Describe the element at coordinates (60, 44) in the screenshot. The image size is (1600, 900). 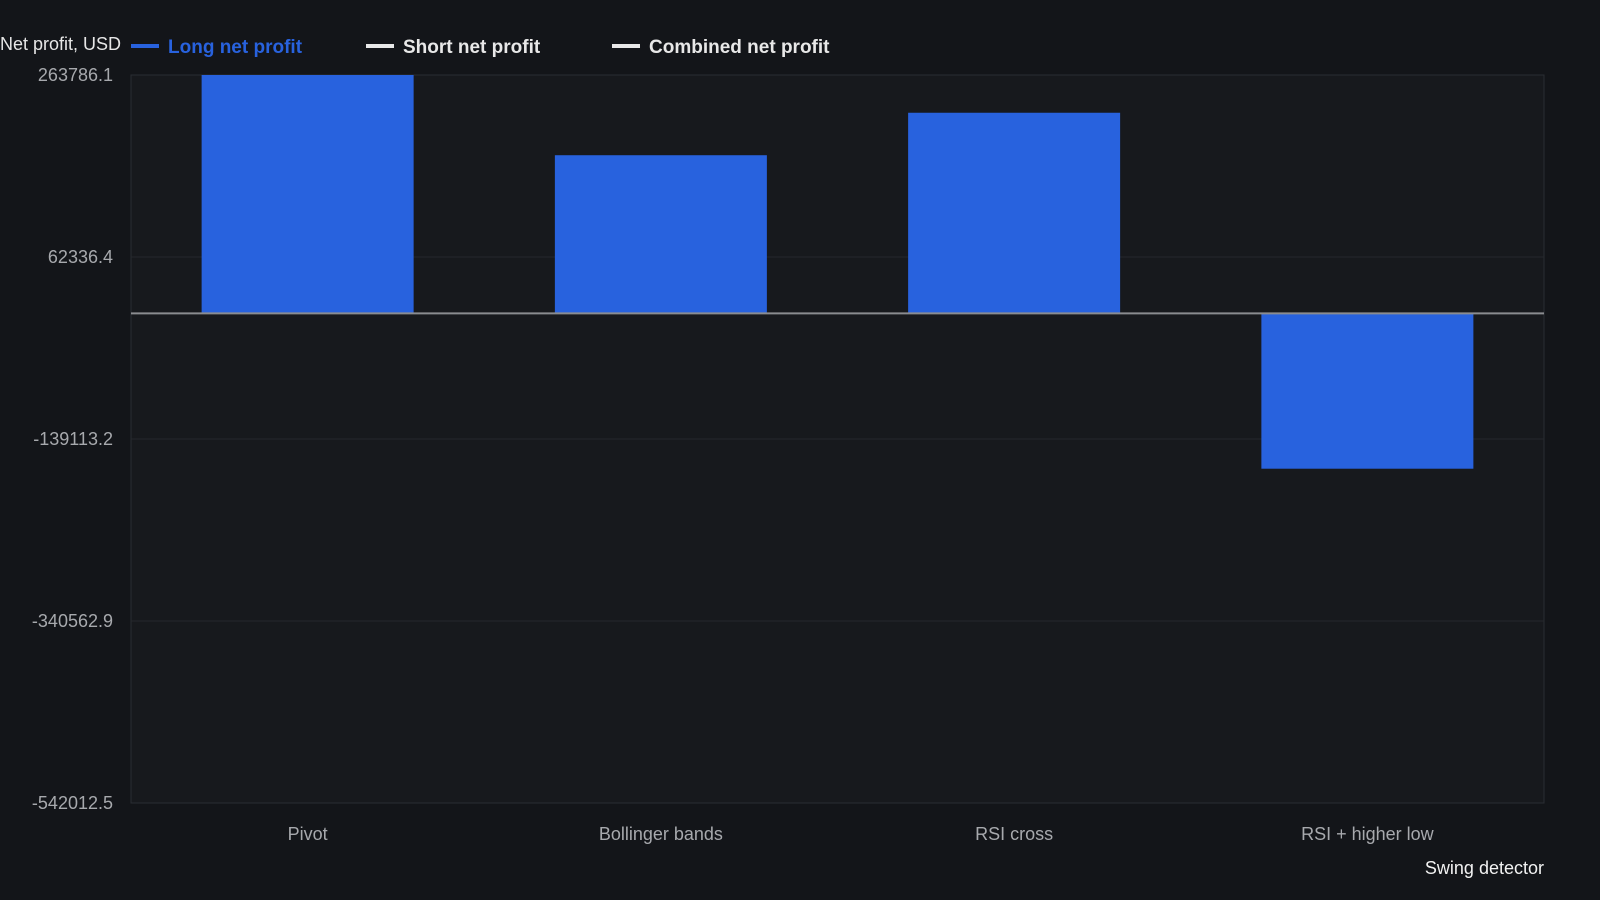
I see `y-axis-label: Net profit, USD` at that location.